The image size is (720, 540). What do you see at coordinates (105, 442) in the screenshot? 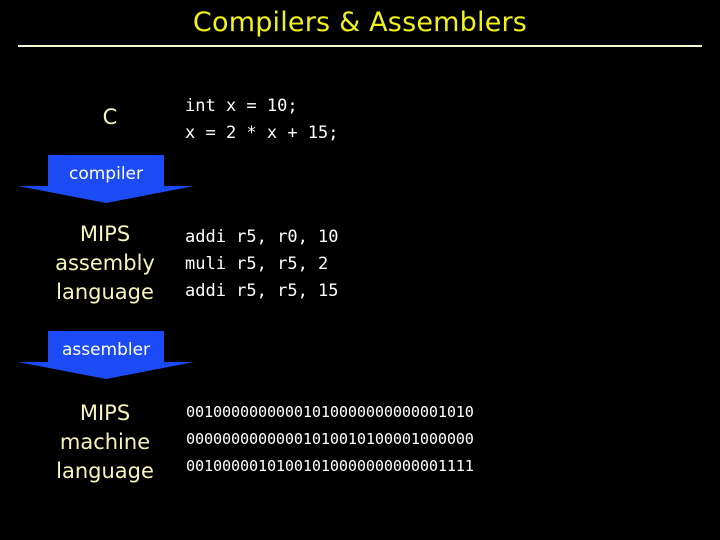
I see `stage-label-mips-machine: MIPS machine language` at bounding box center [105, 442].